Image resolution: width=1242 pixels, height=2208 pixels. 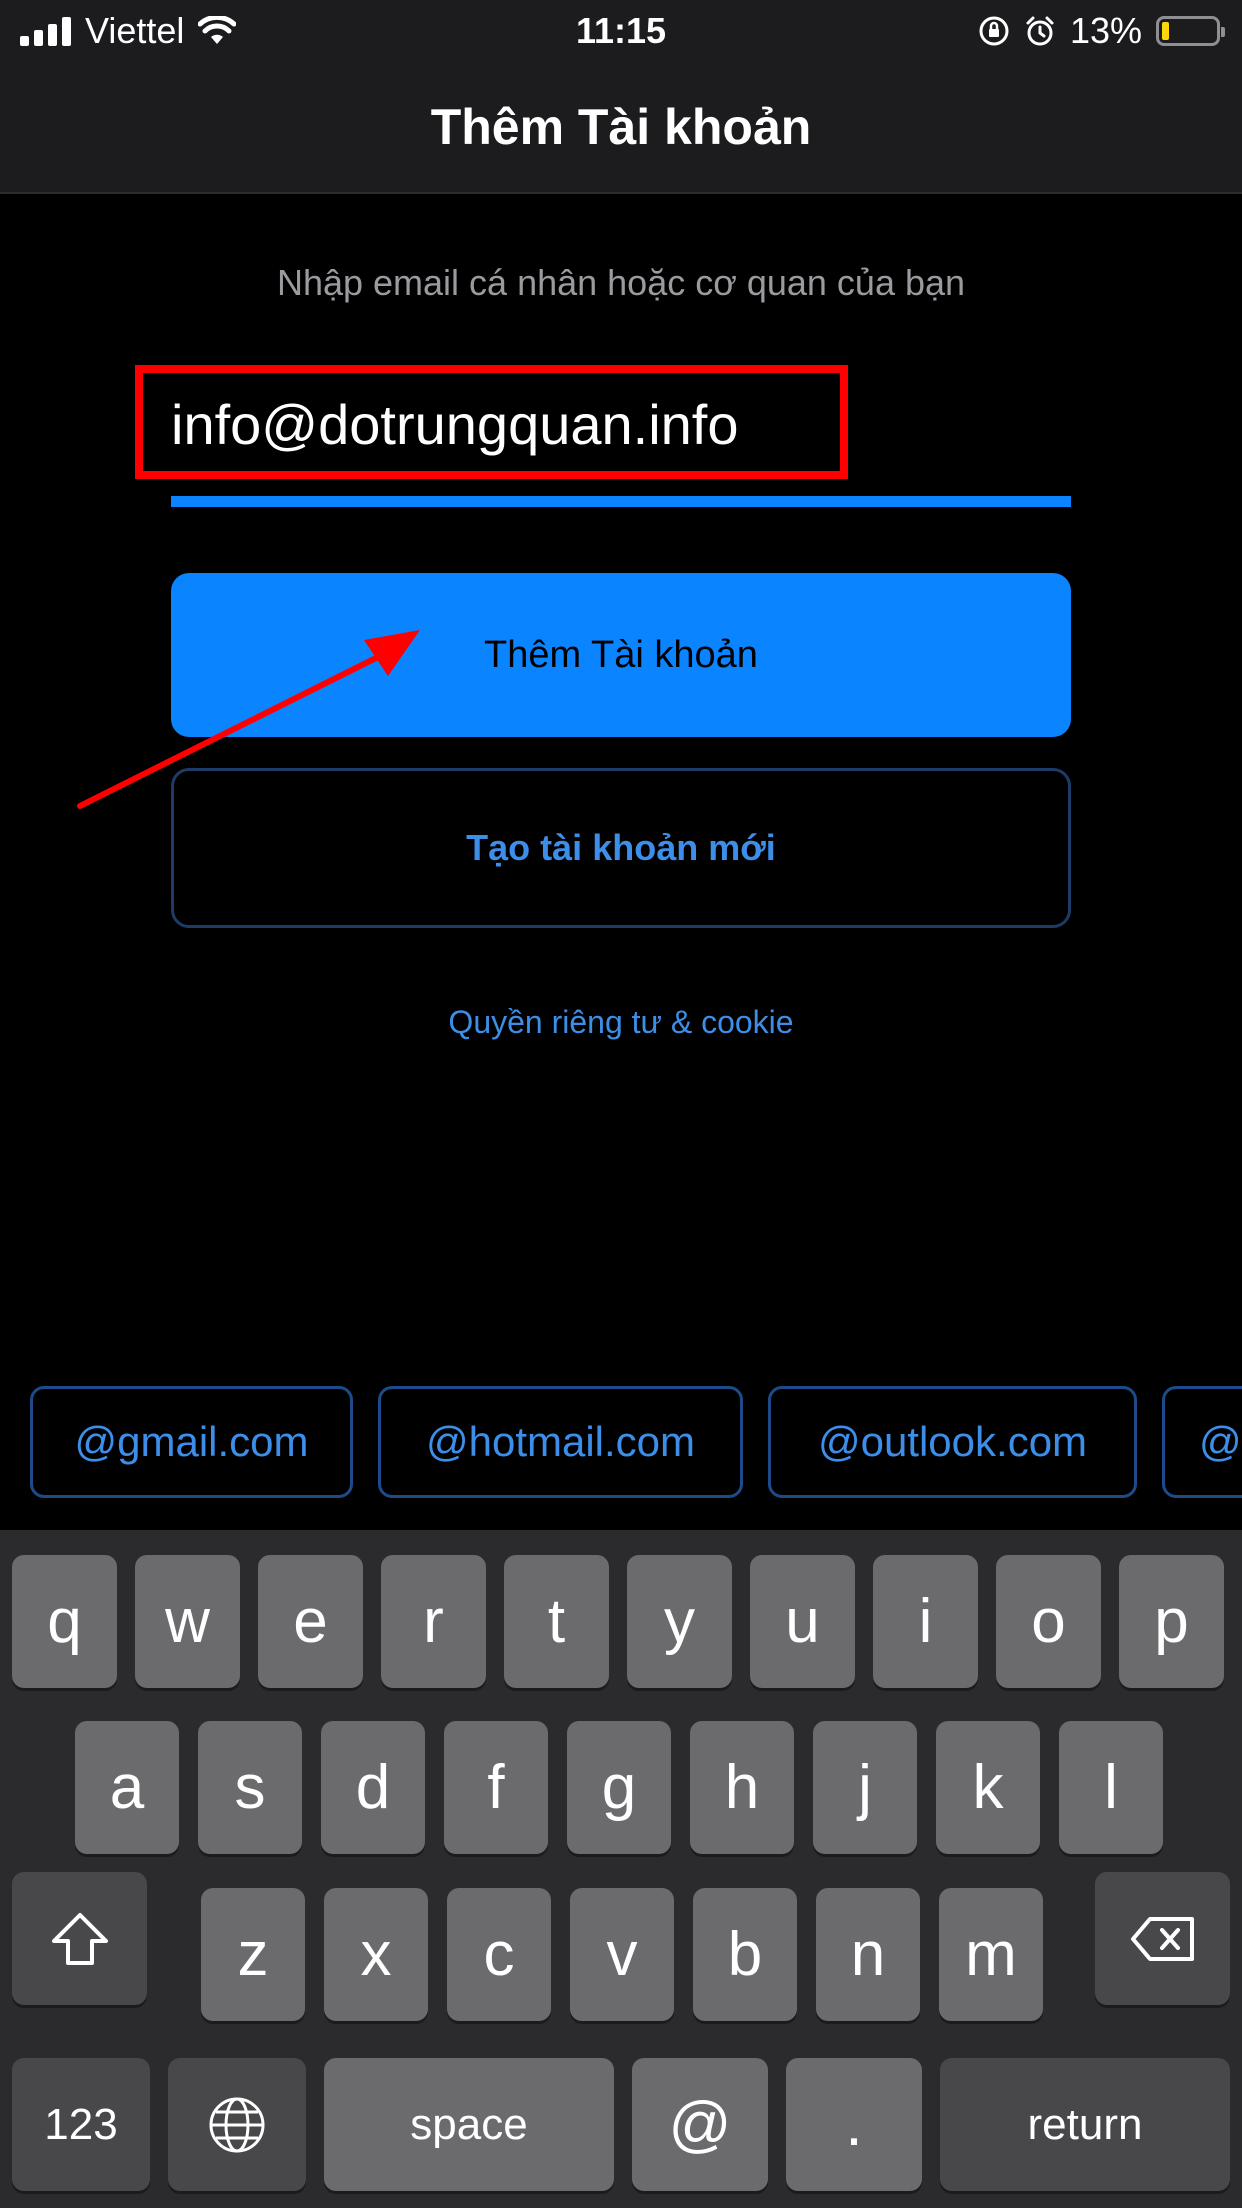 What do you see at coordinates (1040, 31) in the screenshot?
I see `alarm-icon` at bounding box center [1040, 31].